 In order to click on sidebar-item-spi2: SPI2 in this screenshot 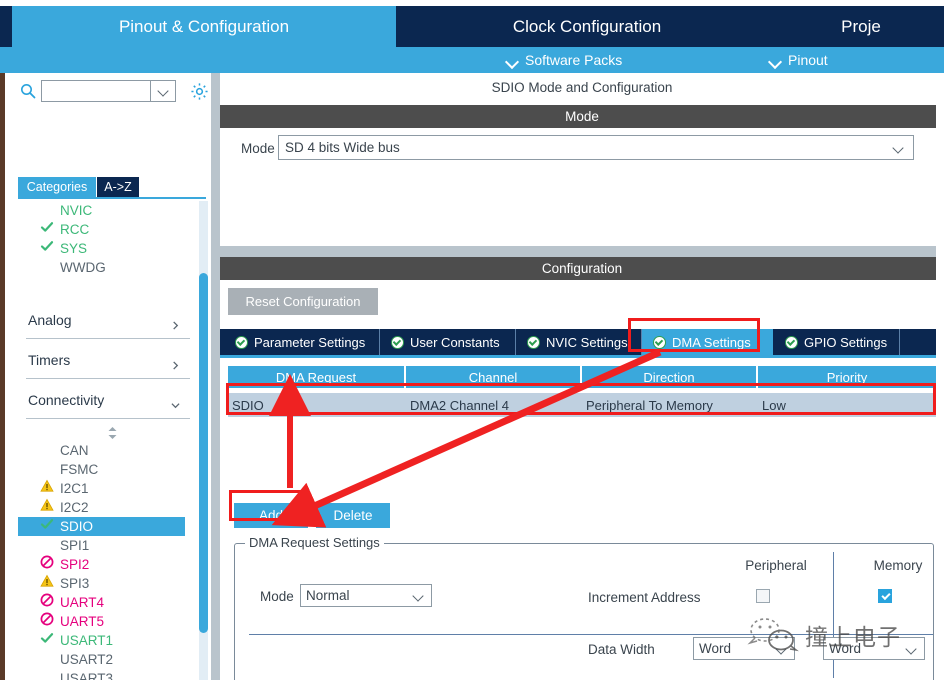, I will do `click(108, 564)`.